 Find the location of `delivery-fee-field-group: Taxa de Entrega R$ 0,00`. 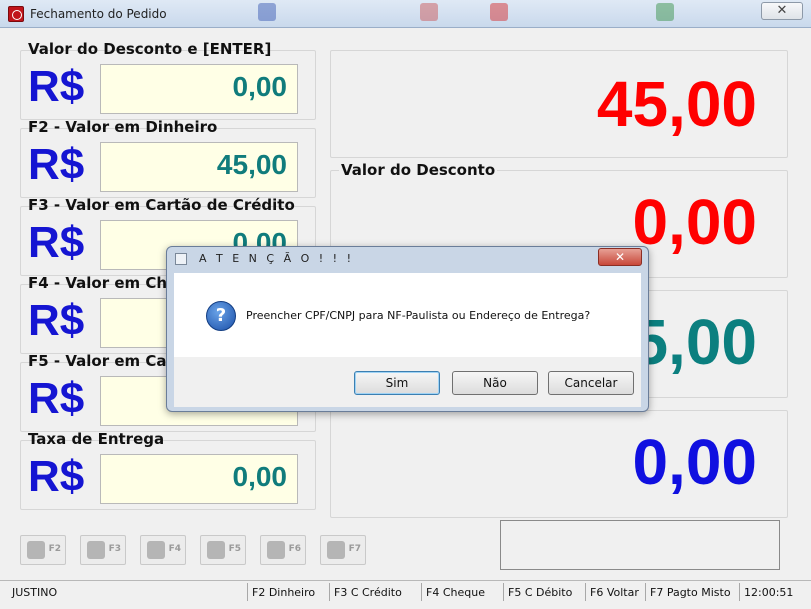

delivery-fee-field-group: Taxa de Entrega R$ 0,00 is located at coordinates (168, 470).